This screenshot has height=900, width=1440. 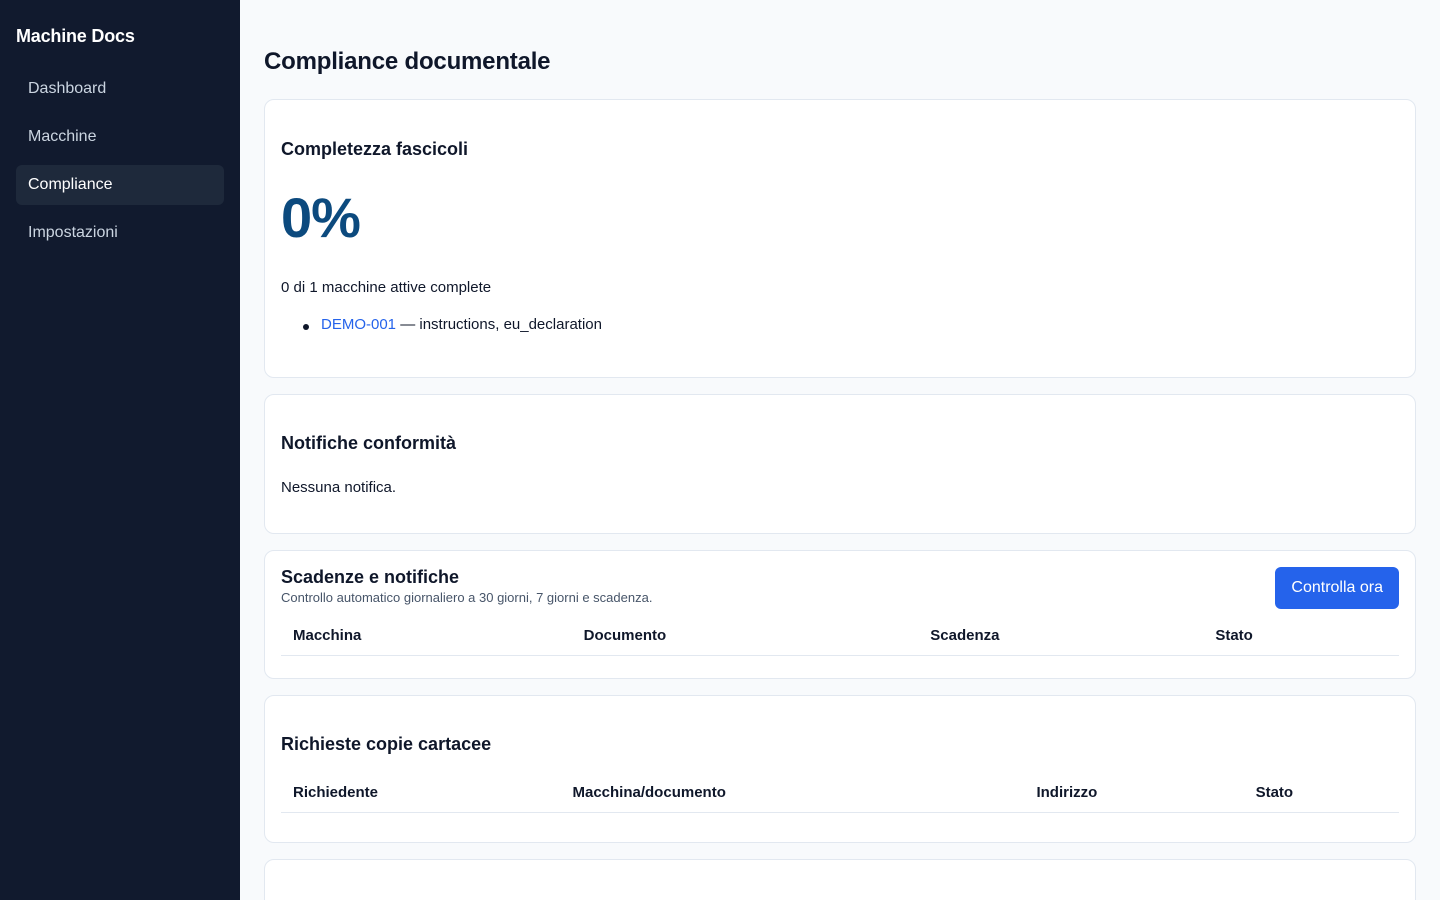 I want to click on column-header-indirizzo: Indirizzo, so click(x=1134, y=793).